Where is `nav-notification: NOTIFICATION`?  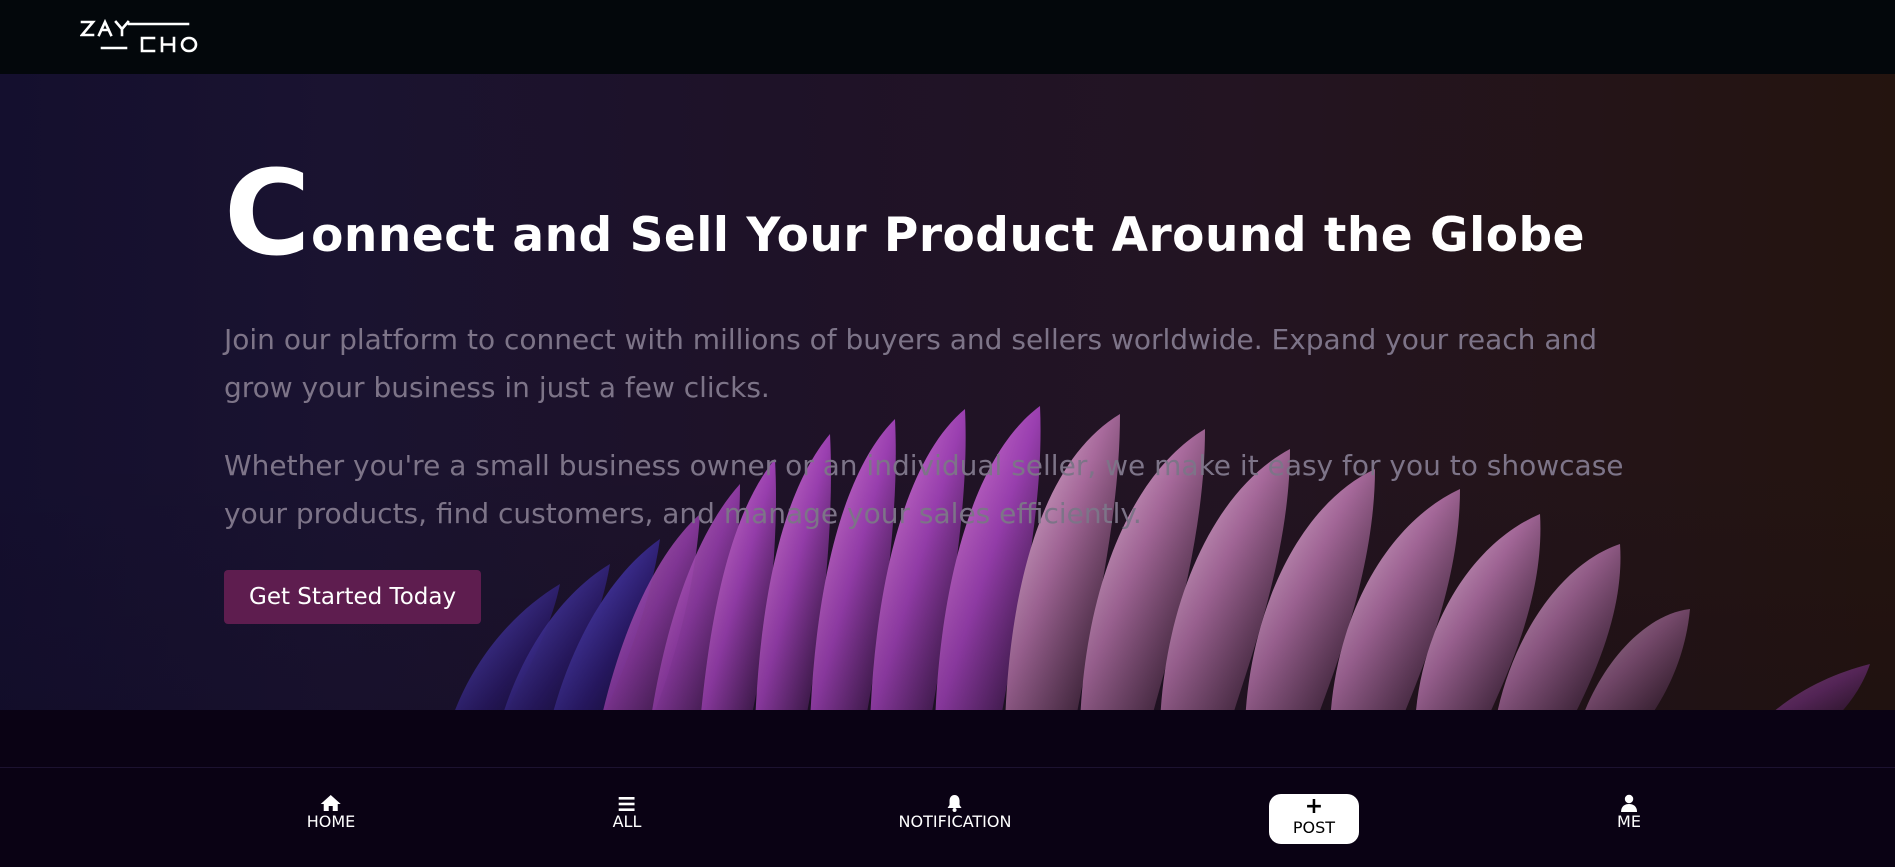 nav-notification: NOTIFICATION is located at coordinates (955, 811).